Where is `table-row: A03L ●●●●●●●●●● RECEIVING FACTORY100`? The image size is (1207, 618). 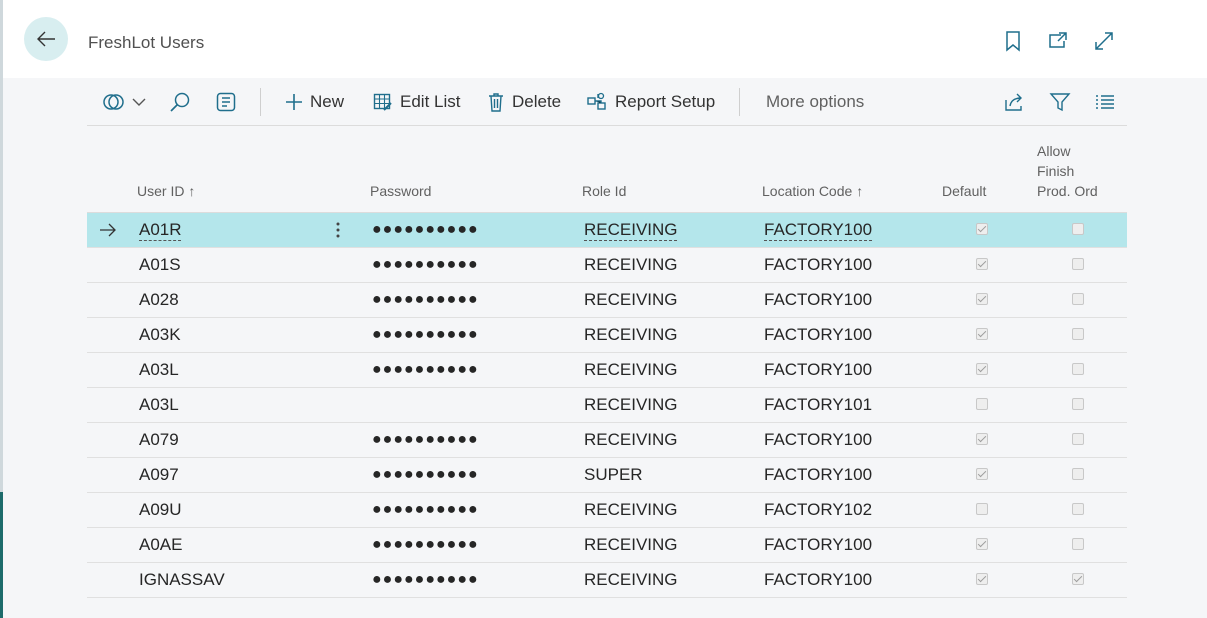
table-row: A03L ●●●●●●●●●● RECEIVING FACTORY100 is located at coordinates (607, 370).